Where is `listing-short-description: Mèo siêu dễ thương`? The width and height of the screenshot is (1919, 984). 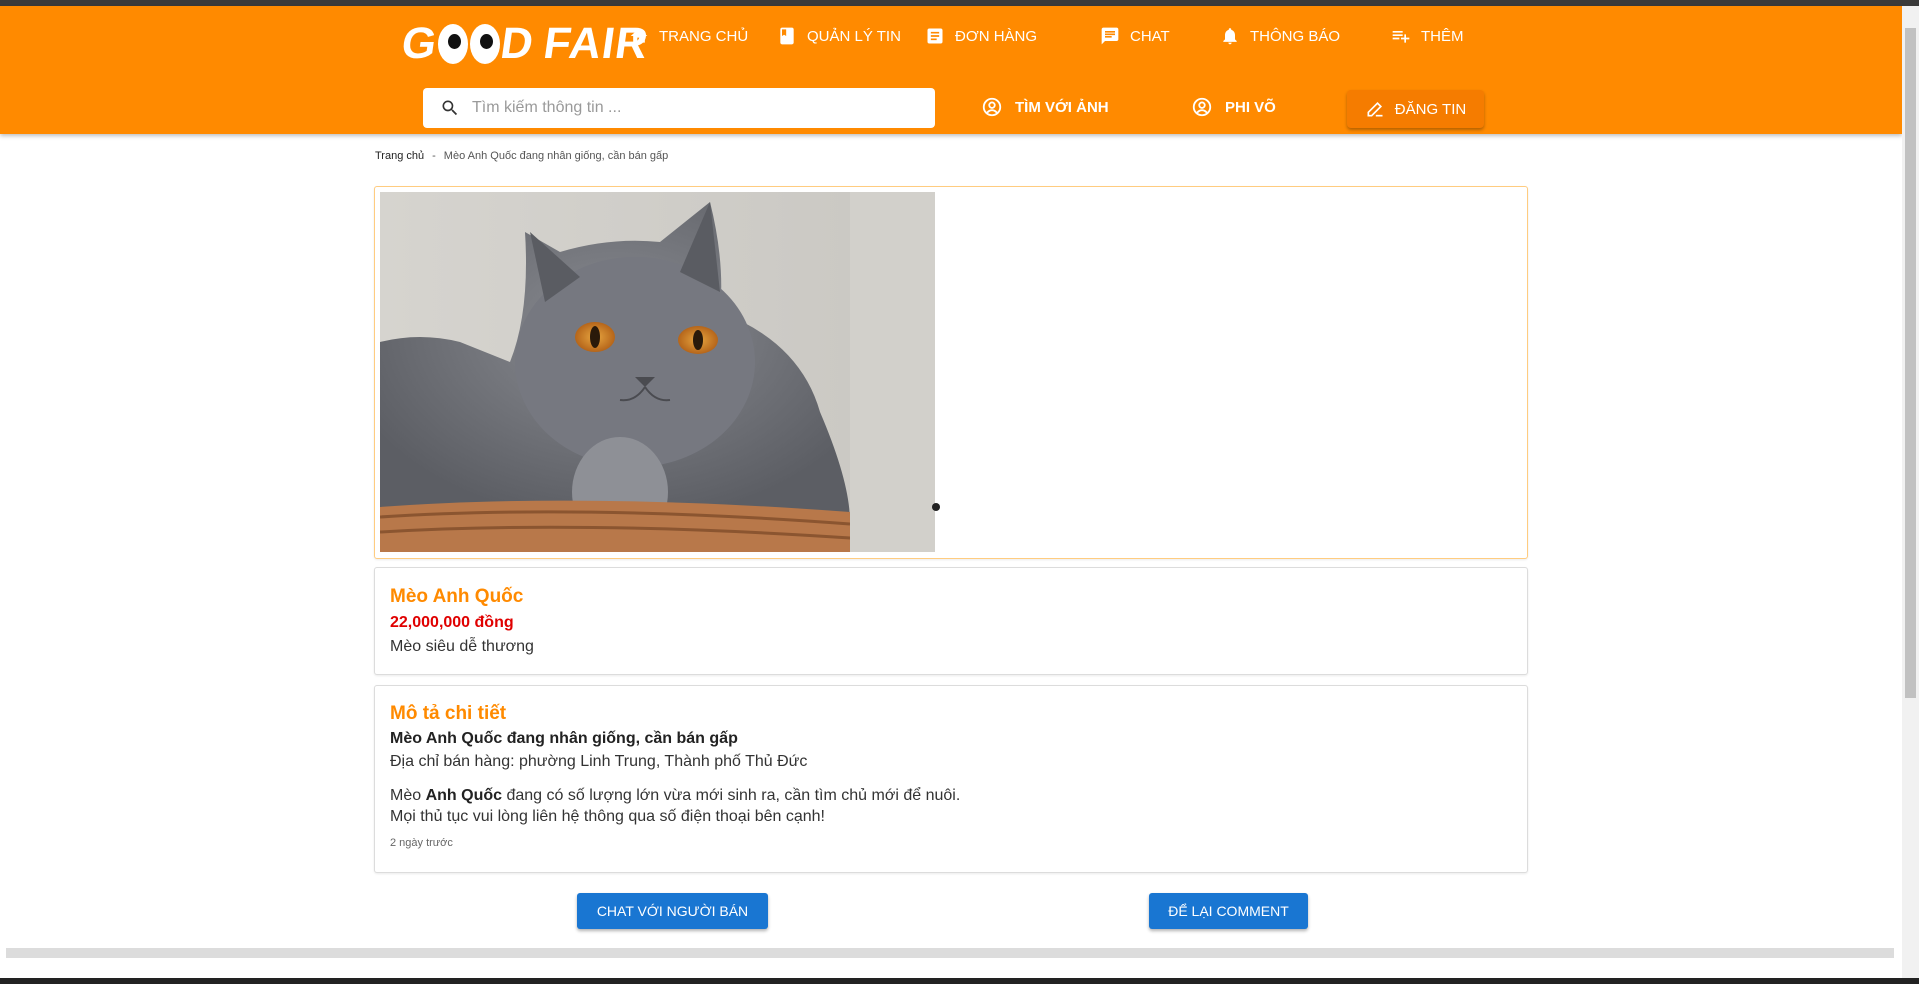 listing-short-description: Mèo siêu dễ thương is located at coordinates (462, 646).